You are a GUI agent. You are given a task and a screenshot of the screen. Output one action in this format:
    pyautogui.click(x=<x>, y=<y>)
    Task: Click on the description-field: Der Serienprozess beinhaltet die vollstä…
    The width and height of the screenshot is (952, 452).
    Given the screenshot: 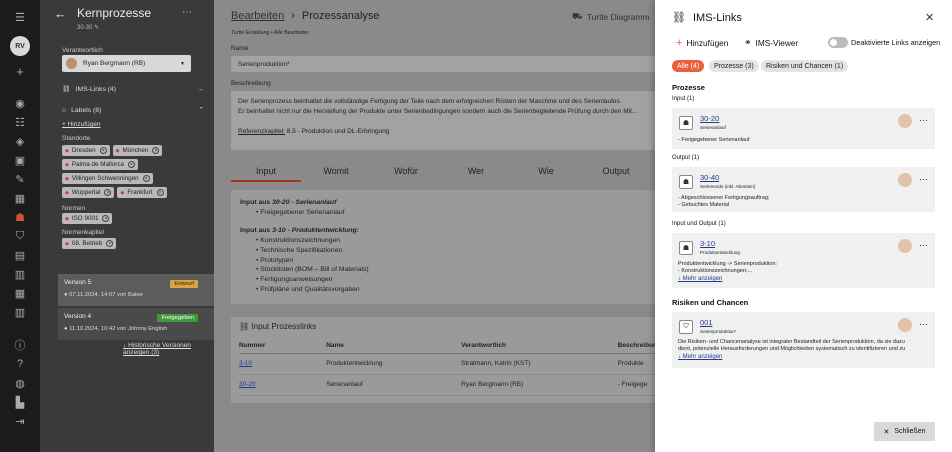 What is the action you would take?
    pyautogui.click(x=446, y=120)
    